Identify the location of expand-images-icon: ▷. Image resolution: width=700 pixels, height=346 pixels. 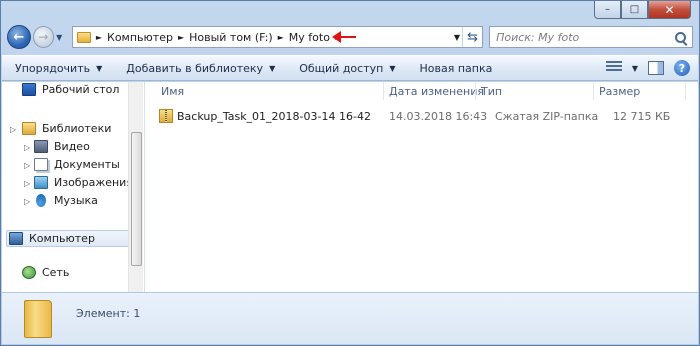
(27, 183).